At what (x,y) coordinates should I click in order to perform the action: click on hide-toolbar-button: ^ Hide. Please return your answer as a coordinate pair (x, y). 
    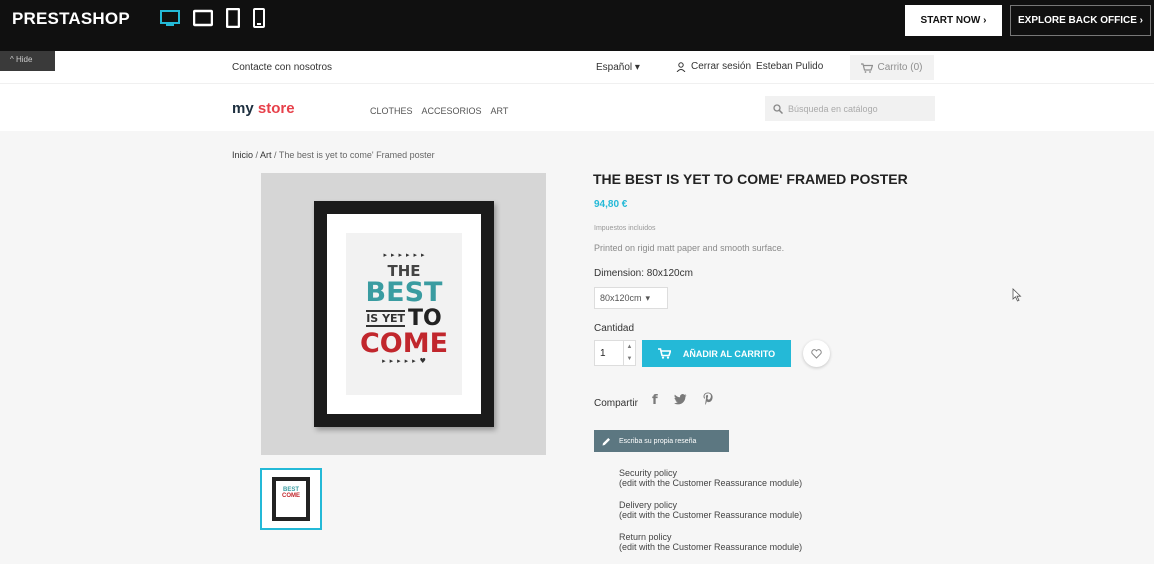
    Looking at the image, I should click on (27, 61).